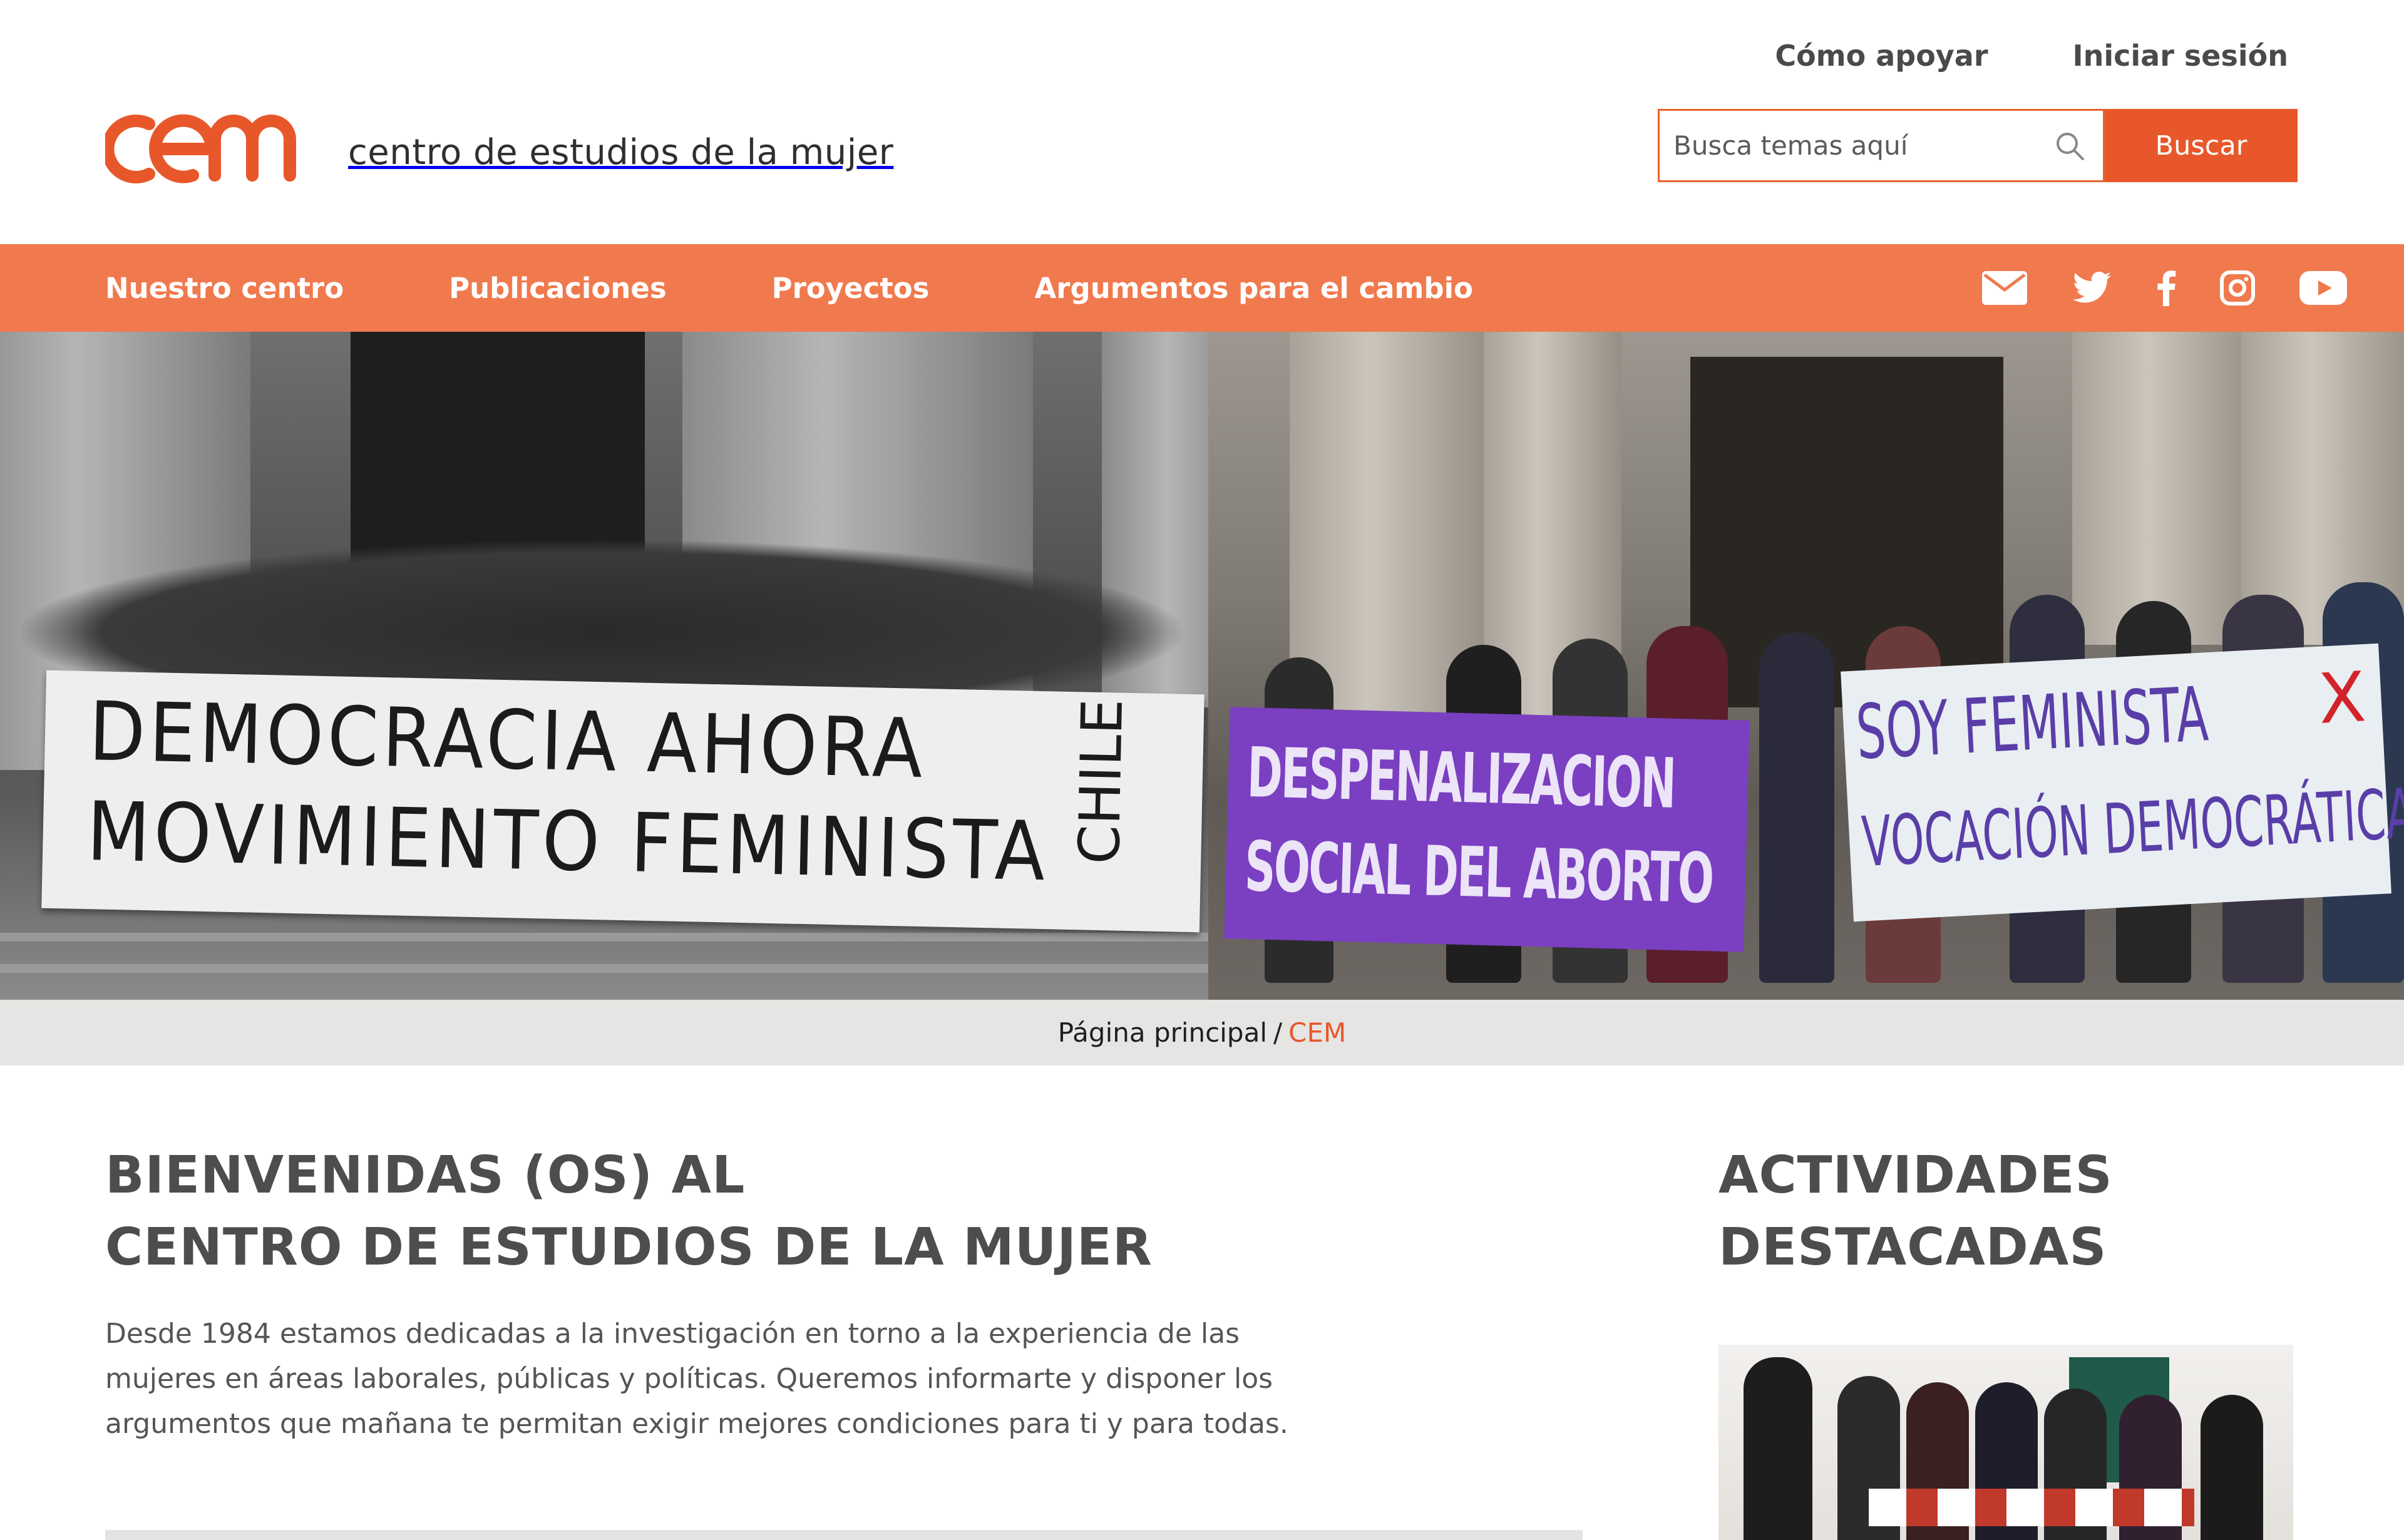 This screenshot has height=1540, width=2404. I want to click on search-box, so click(1881, 145).